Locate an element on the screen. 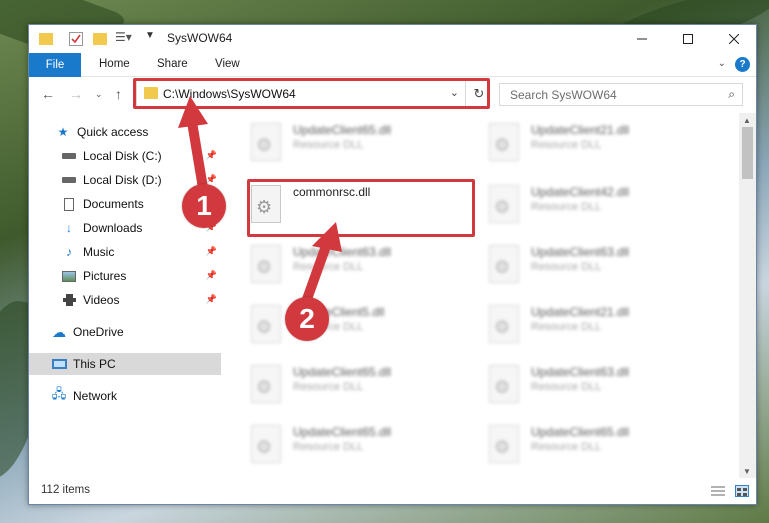 The image size is (769, 523). file-item: UpdateClient5.dll Resource DLL is located at coordinates (362, 327).